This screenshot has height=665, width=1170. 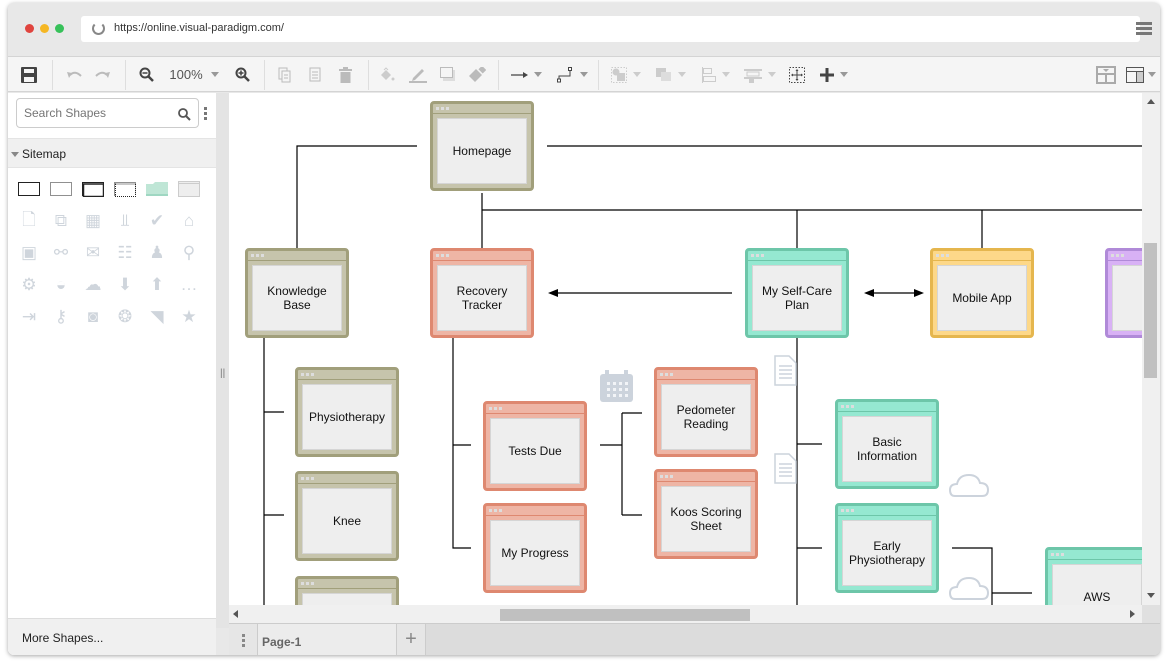 I want to click on sitemap-node-support: Supp, so click(x=1123, y=293).